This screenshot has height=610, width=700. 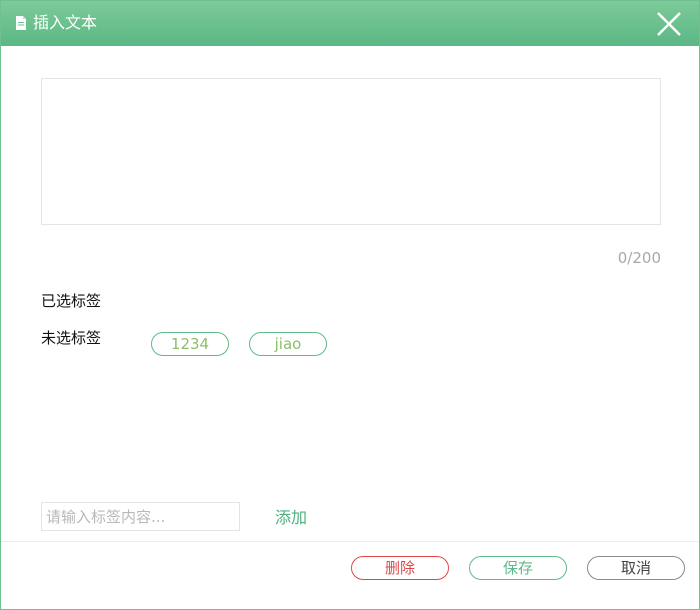 What do you see at coordinates (190, 344) in the screenshot?
I see `tag-chip: 1234` at bounding box center [190, 344].